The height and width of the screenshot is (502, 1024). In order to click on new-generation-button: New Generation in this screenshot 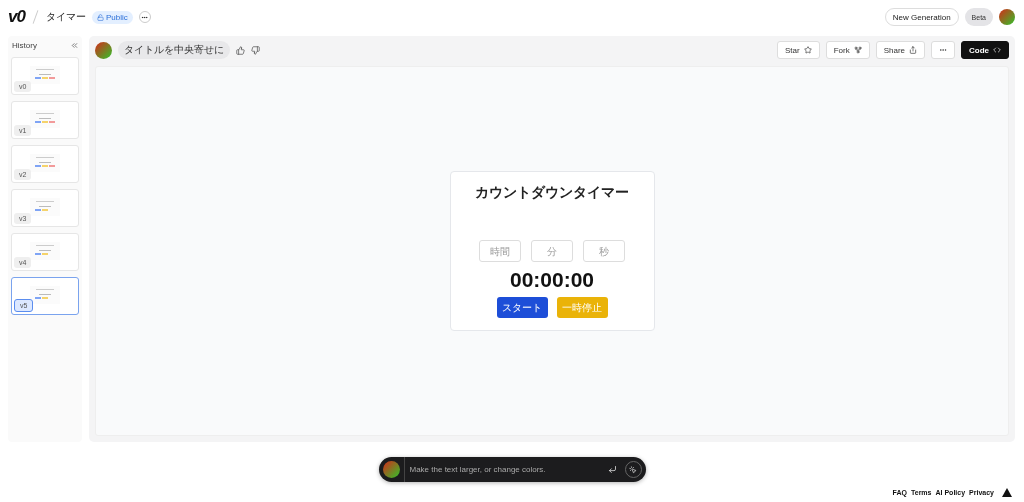, I will do `click(921, 17)`.